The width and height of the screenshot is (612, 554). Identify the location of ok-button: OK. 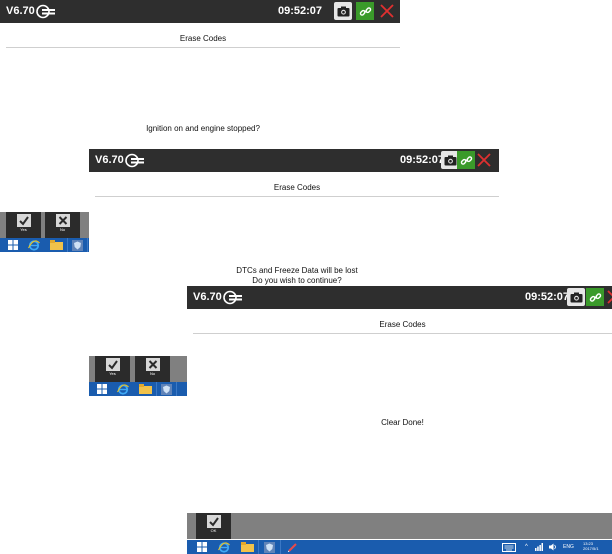
(213, 526).